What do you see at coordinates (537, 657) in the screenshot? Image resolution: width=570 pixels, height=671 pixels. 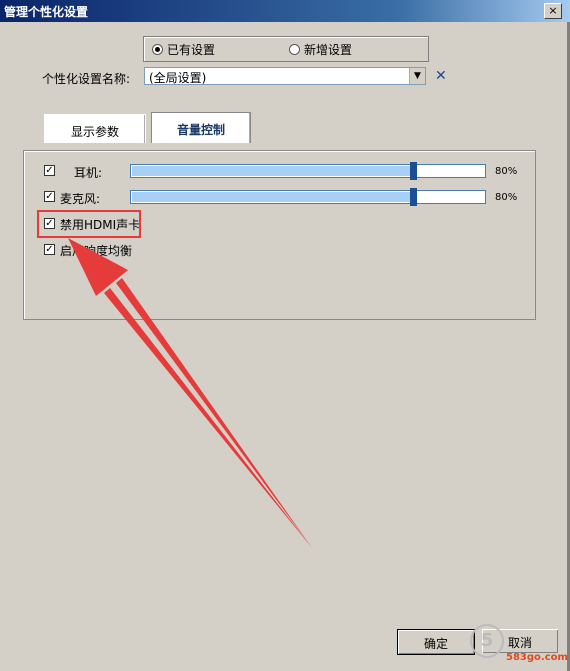 I see `watermark-site: 583go.com` at bounding box center [537, 657].